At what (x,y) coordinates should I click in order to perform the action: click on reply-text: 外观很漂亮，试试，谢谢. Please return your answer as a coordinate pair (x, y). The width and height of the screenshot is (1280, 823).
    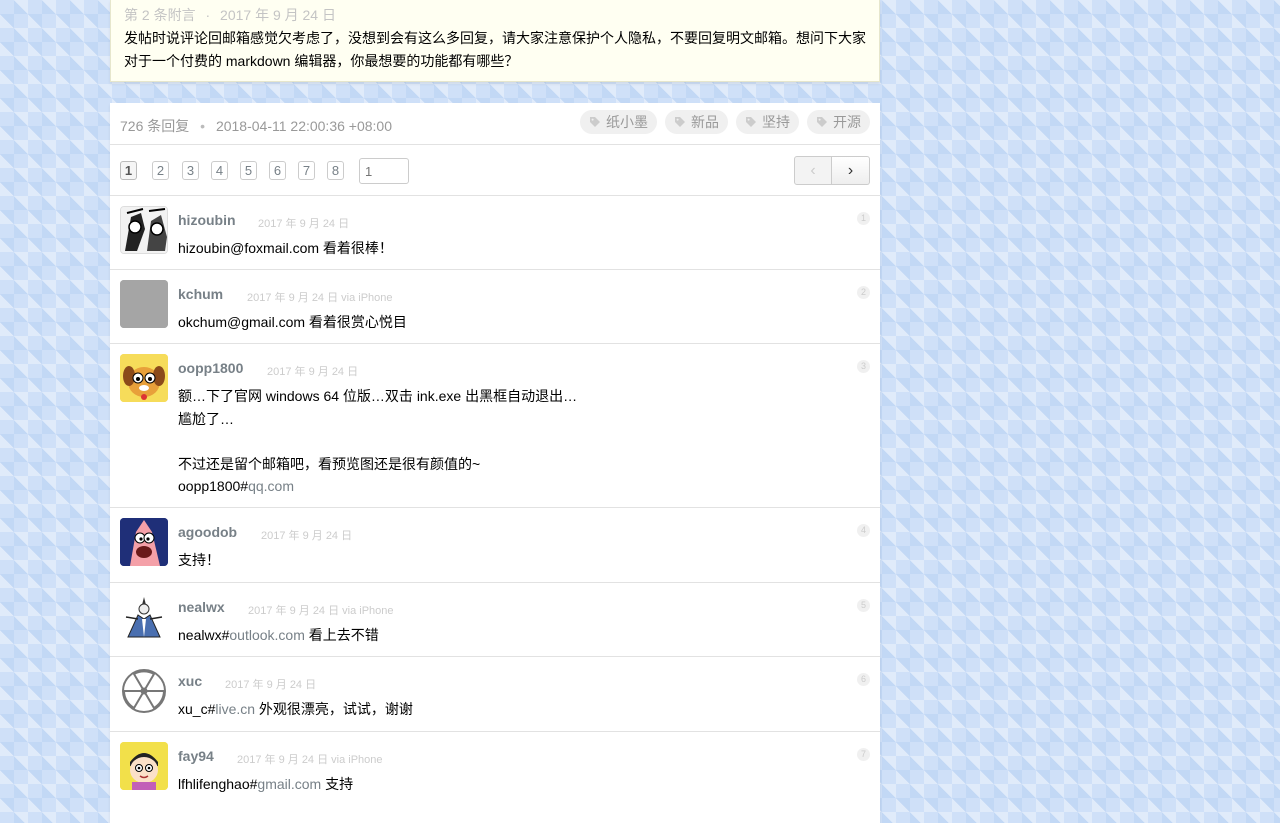
    Looking at the image, I should click on (334, 709).